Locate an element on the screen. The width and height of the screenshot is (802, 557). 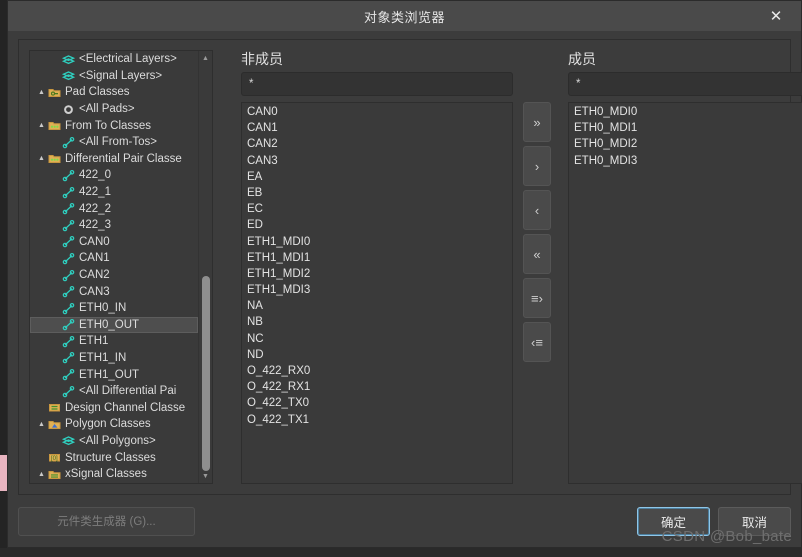
nonmember-list-item: ND is located at coordinates (377, 355).